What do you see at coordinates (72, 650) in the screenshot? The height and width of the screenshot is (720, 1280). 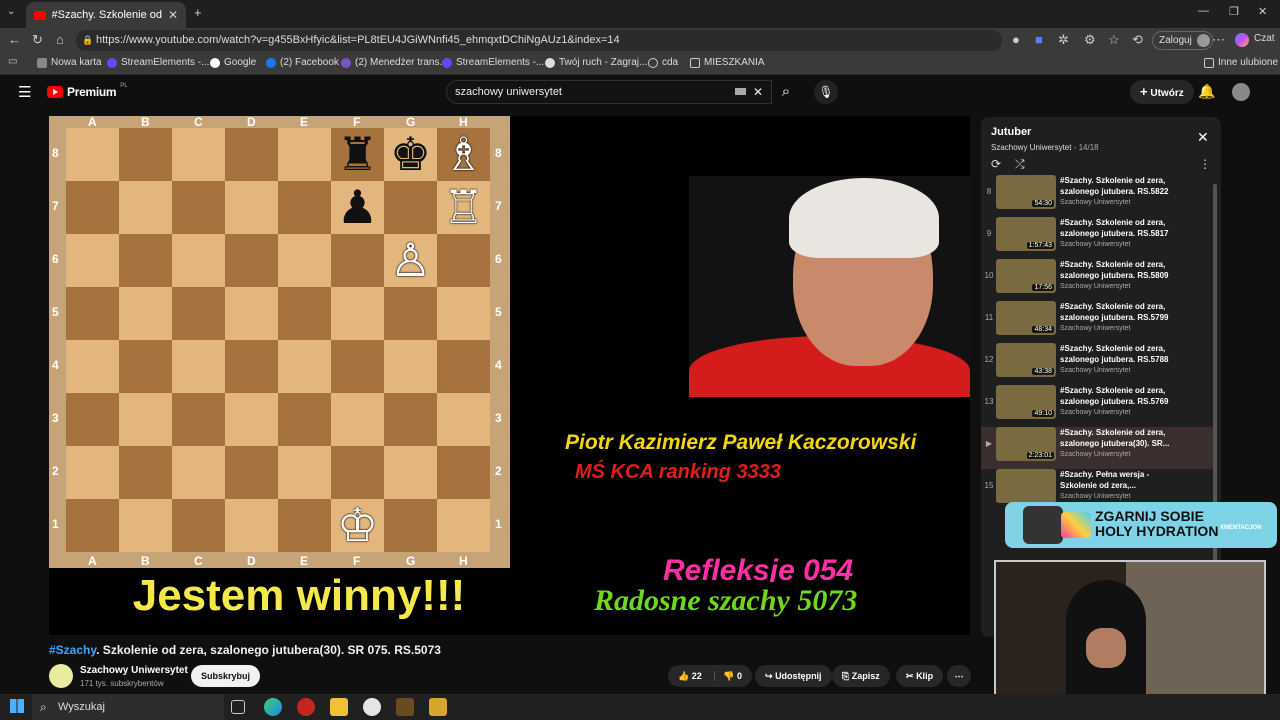 I see `title-hashtag: #Szachy` at bounding box center [72, 650].